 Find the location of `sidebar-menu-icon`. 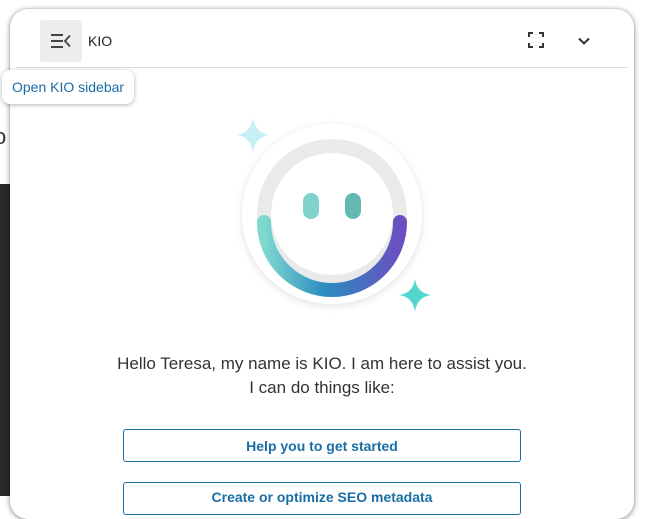

sidebar-menu-icon is located at coordinates (61, 41).